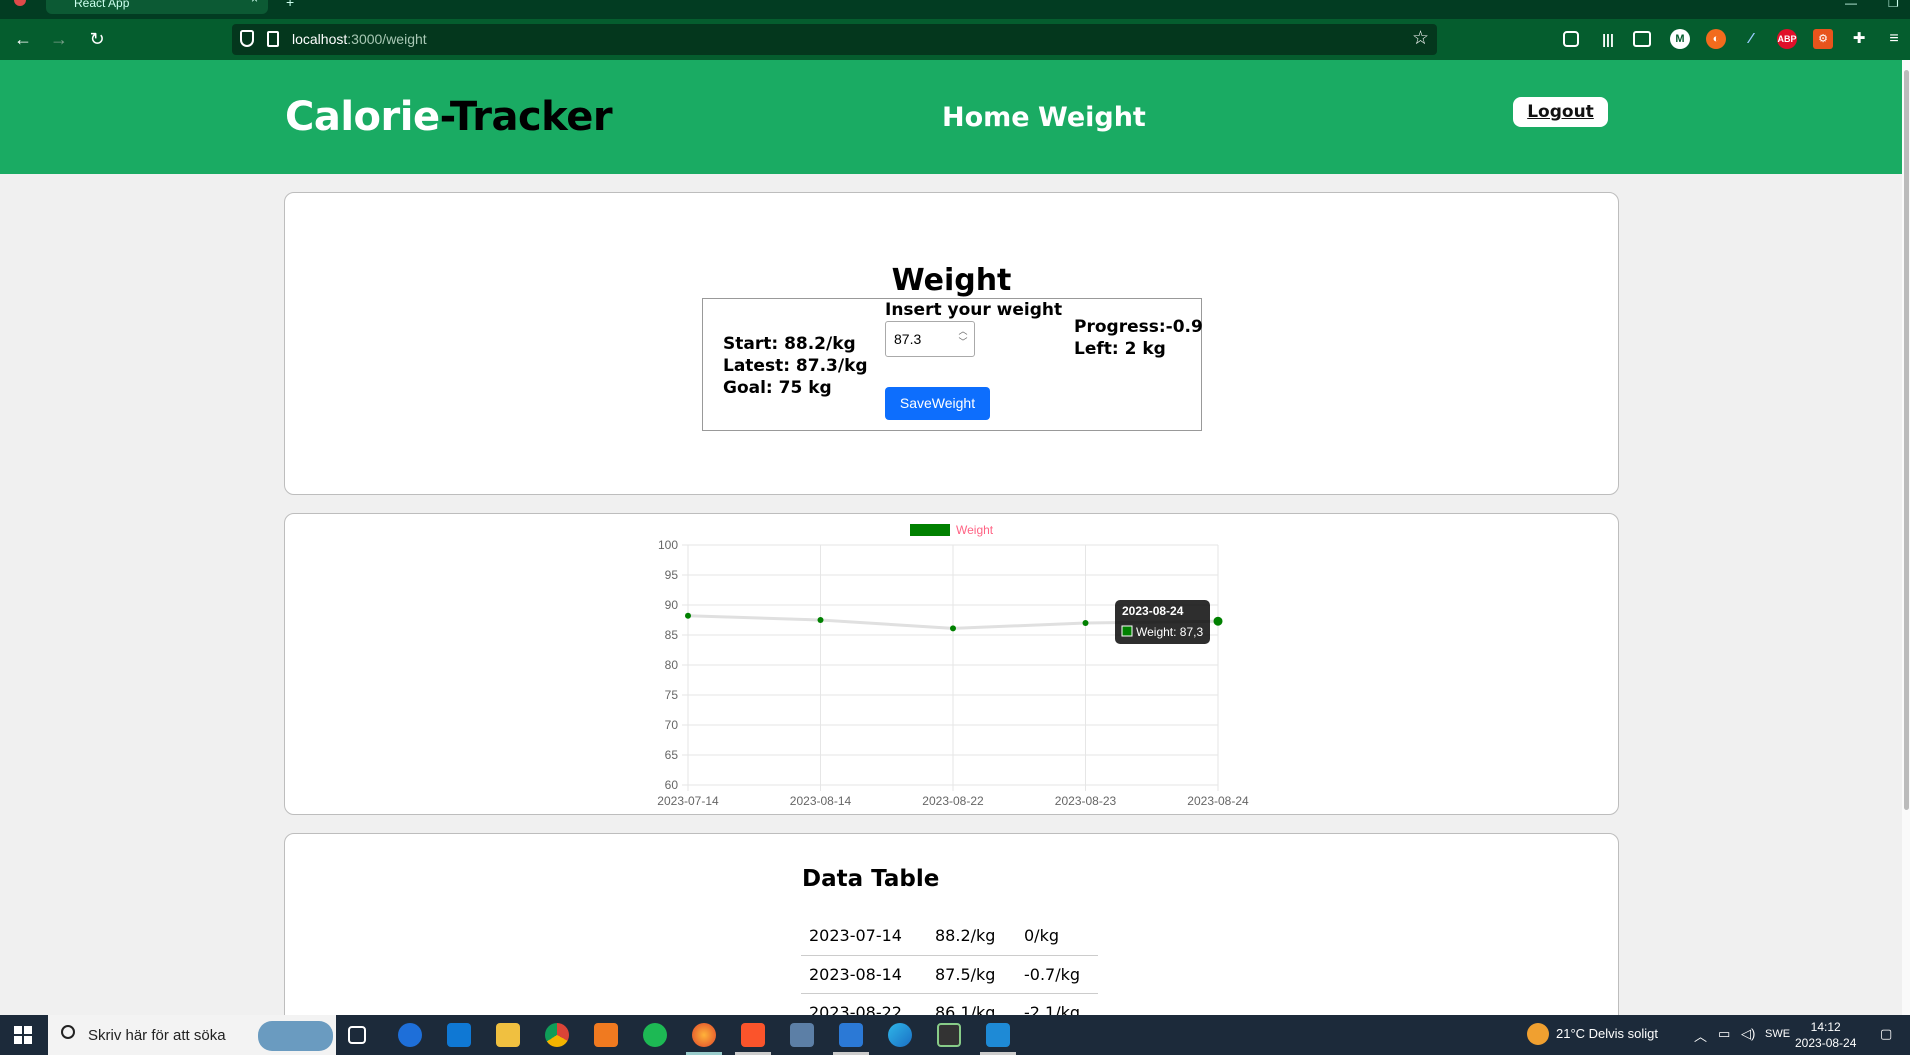  What do you see at coordinates (1092, 117) in the screenshot?
I see `nav-weight-link: Weight` at bounding box center [1092, 117].